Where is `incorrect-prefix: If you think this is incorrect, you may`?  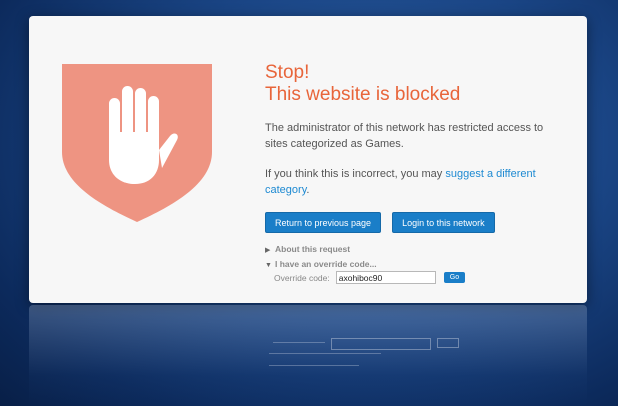
incorrect-prefix: If you think this is incorrect, you may is located at coordinates (355, 174).